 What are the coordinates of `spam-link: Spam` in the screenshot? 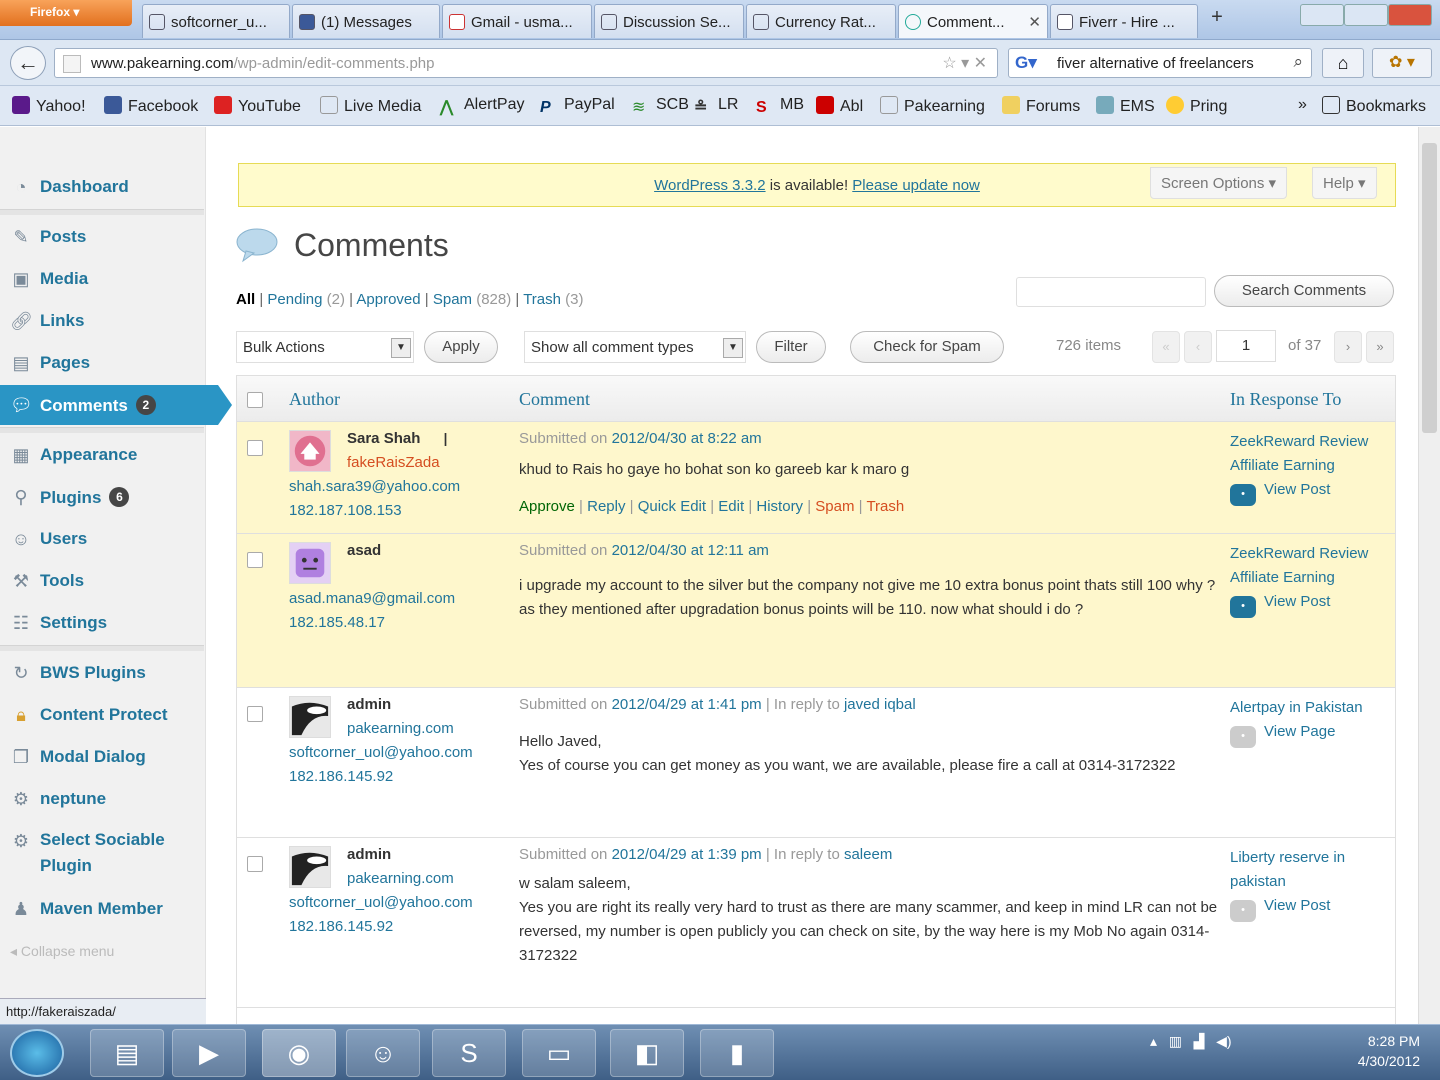 It's located at (834, 506).